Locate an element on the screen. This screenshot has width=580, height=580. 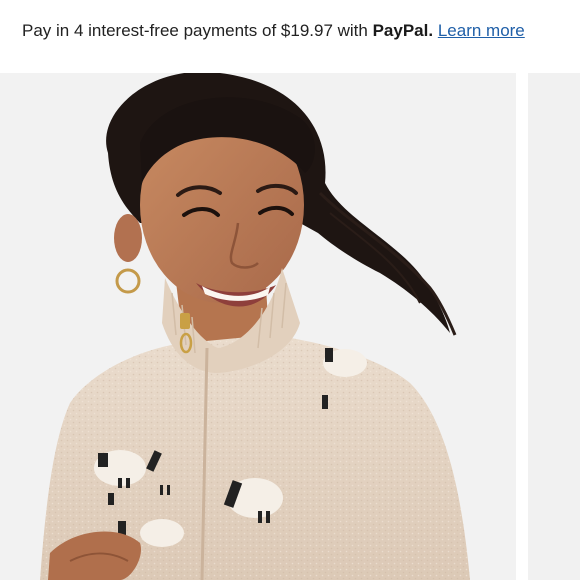
product-photo-next-peek is located at coordinates (554, 326).